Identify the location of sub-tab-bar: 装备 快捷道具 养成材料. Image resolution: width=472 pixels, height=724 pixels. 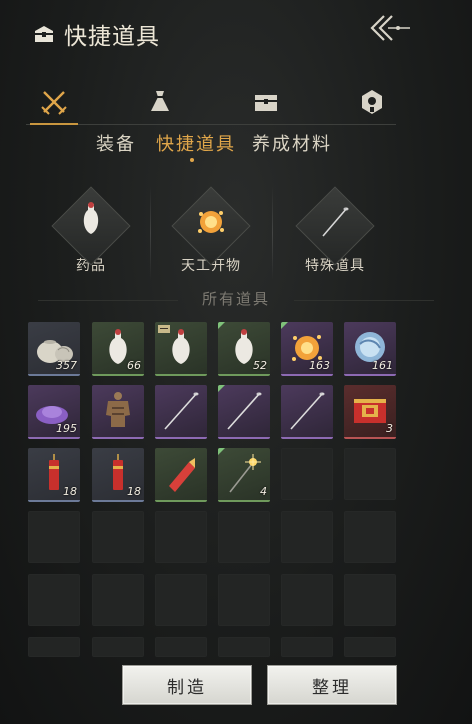
(236, 146).